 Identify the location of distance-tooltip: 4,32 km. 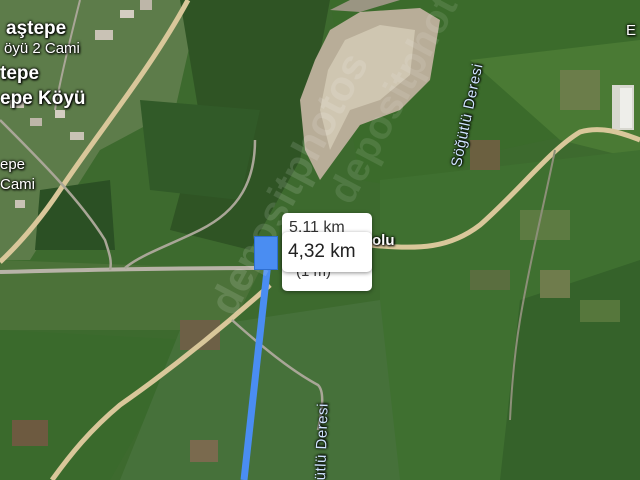
(327, 252).